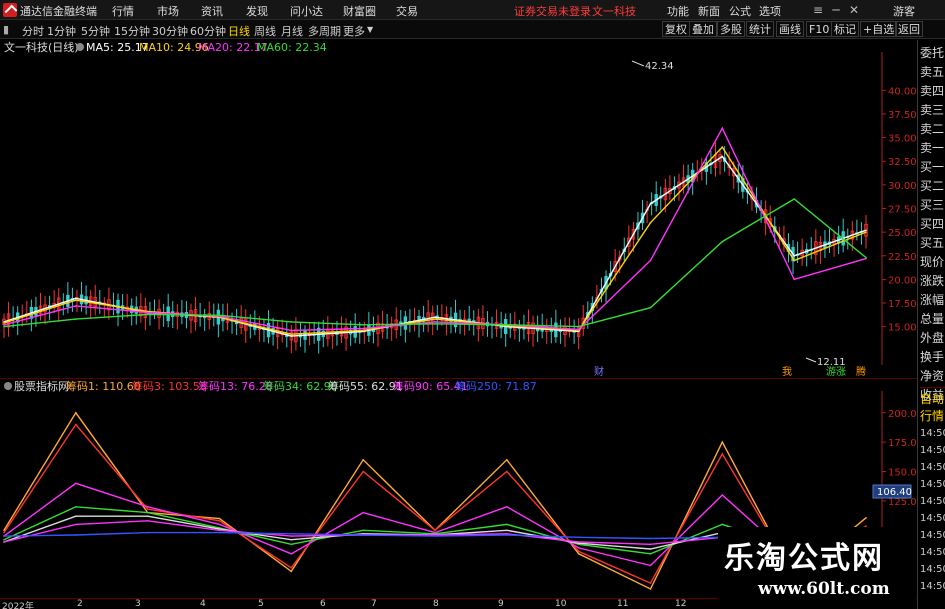 Image resolution: width=945 pixels, height=609 pixels. What do you see at coordinates (552, 11) in the screenshot?
I see `login-notice: 证券交易未登录` at bounding box center [552, 11].